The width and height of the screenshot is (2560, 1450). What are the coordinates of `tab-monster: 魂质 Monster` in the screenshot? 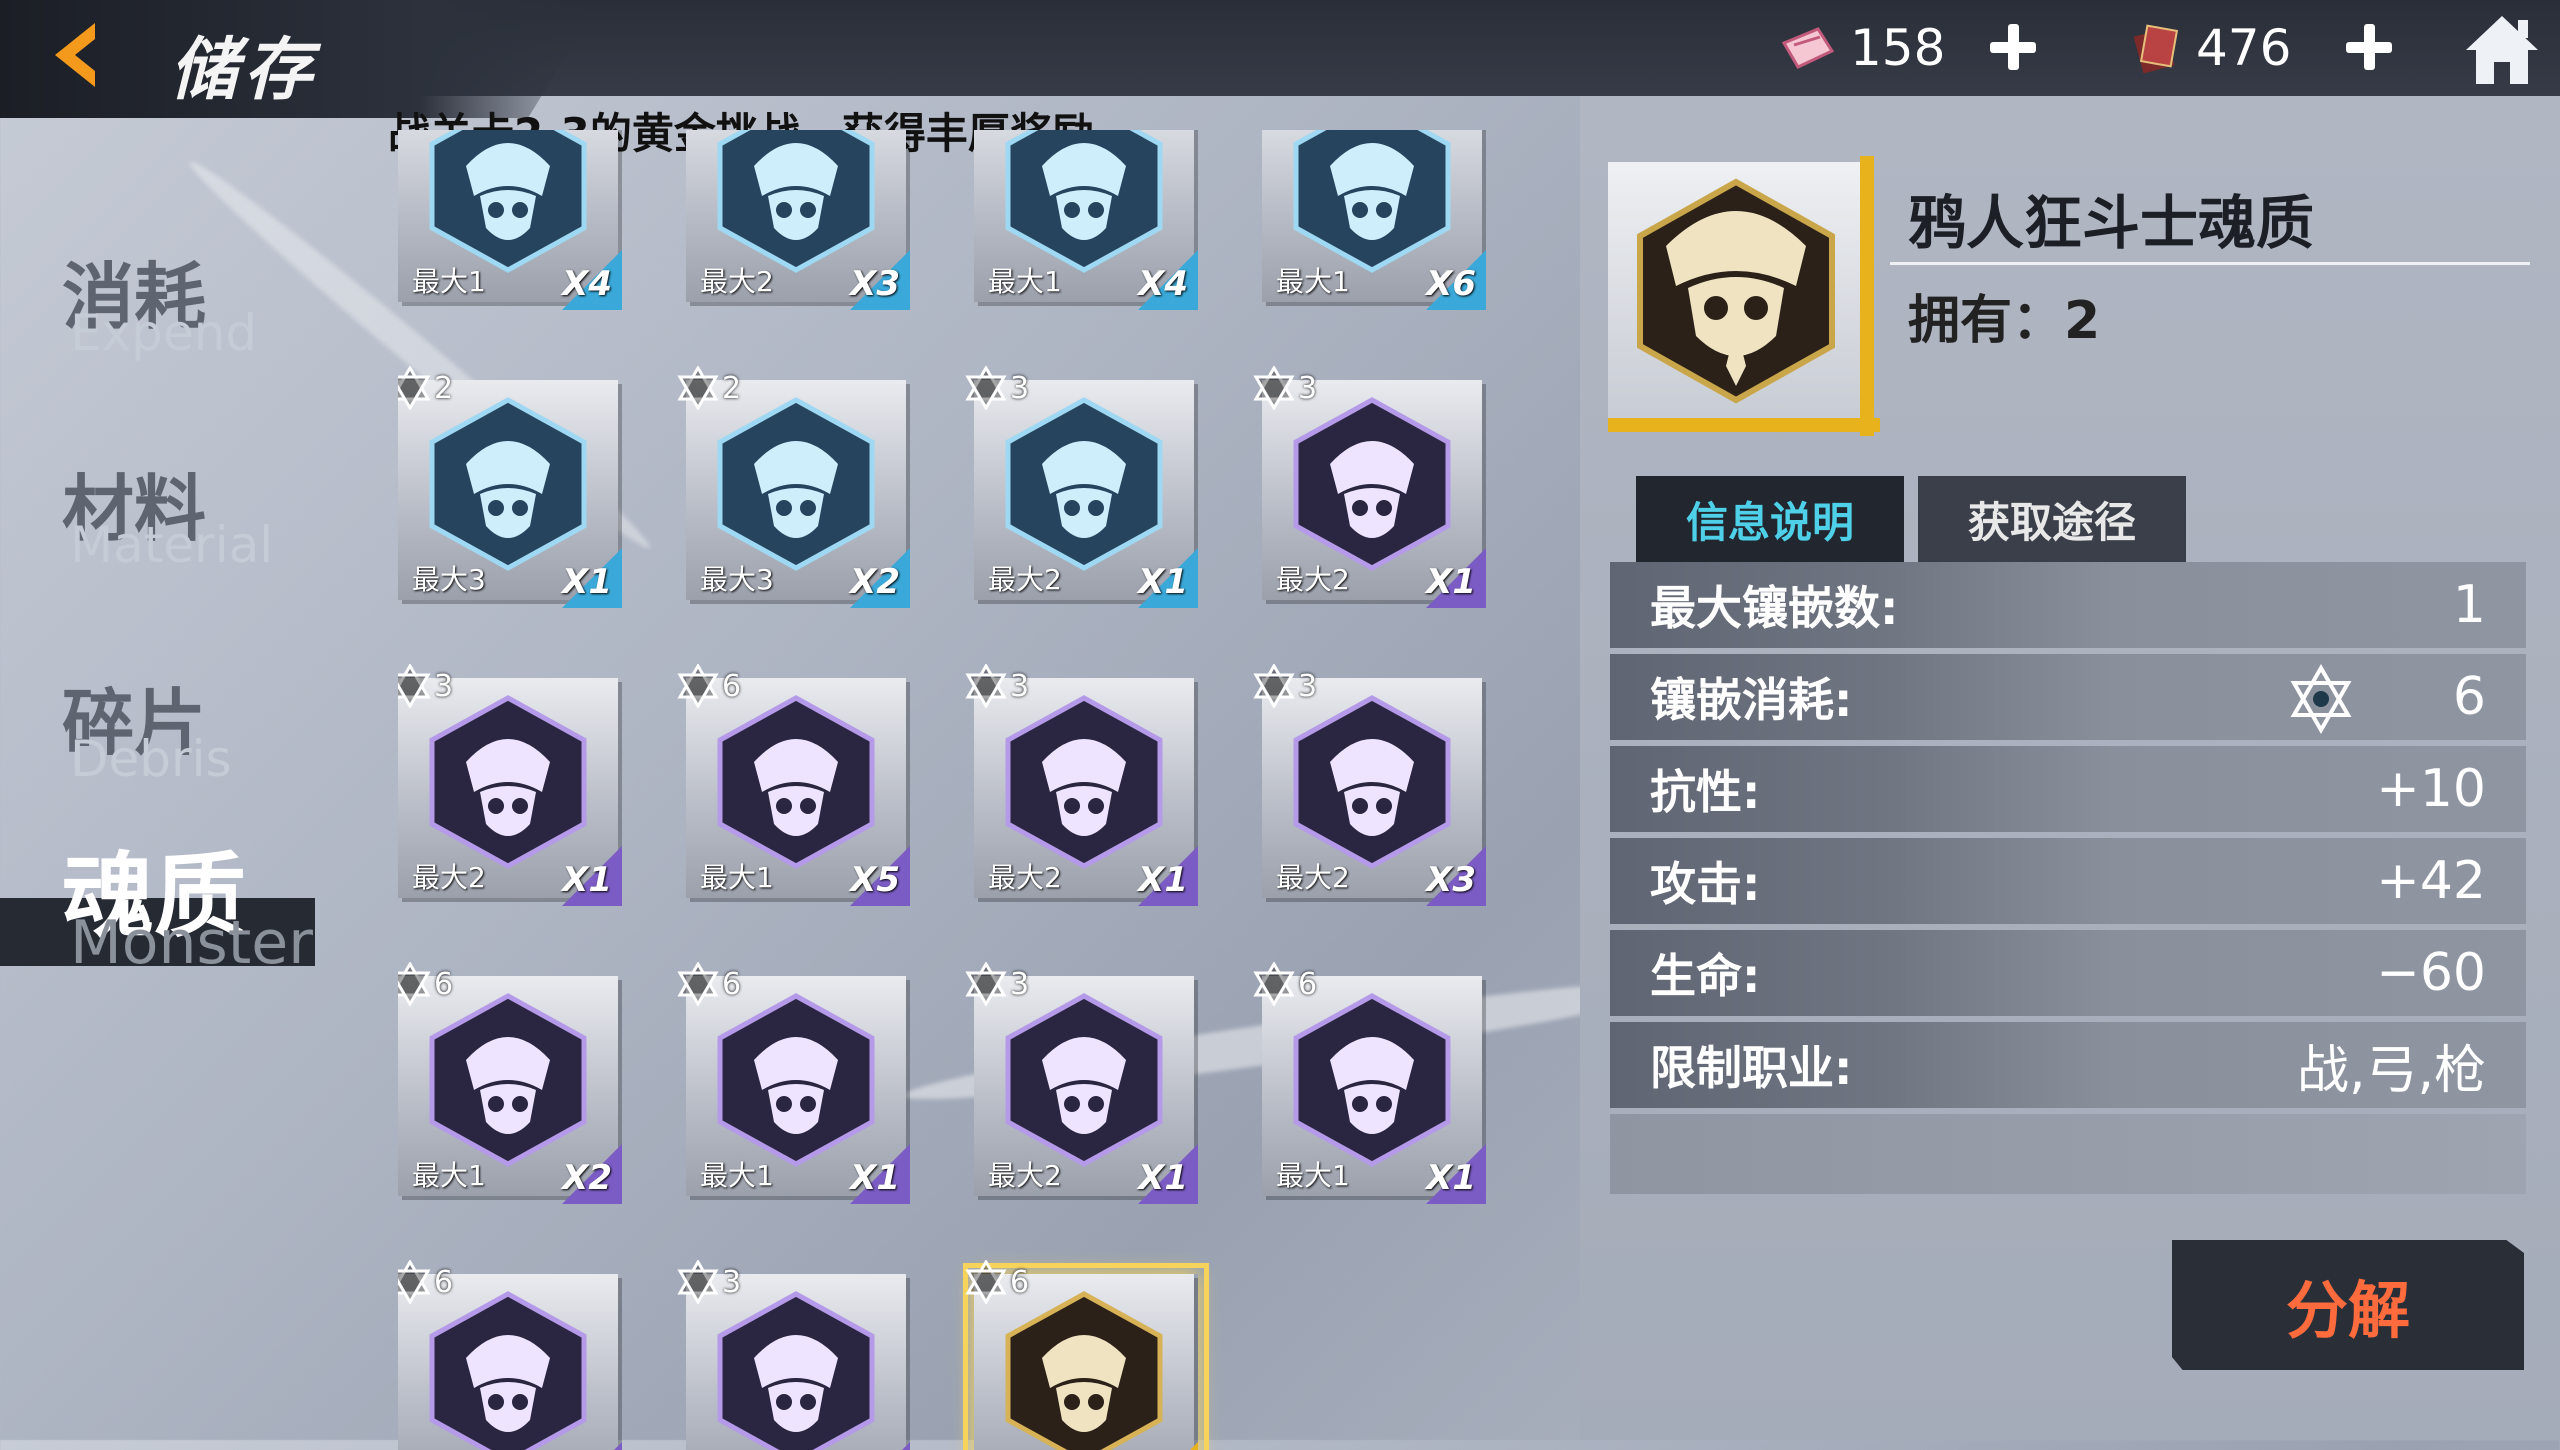 It's located at (170, 908).